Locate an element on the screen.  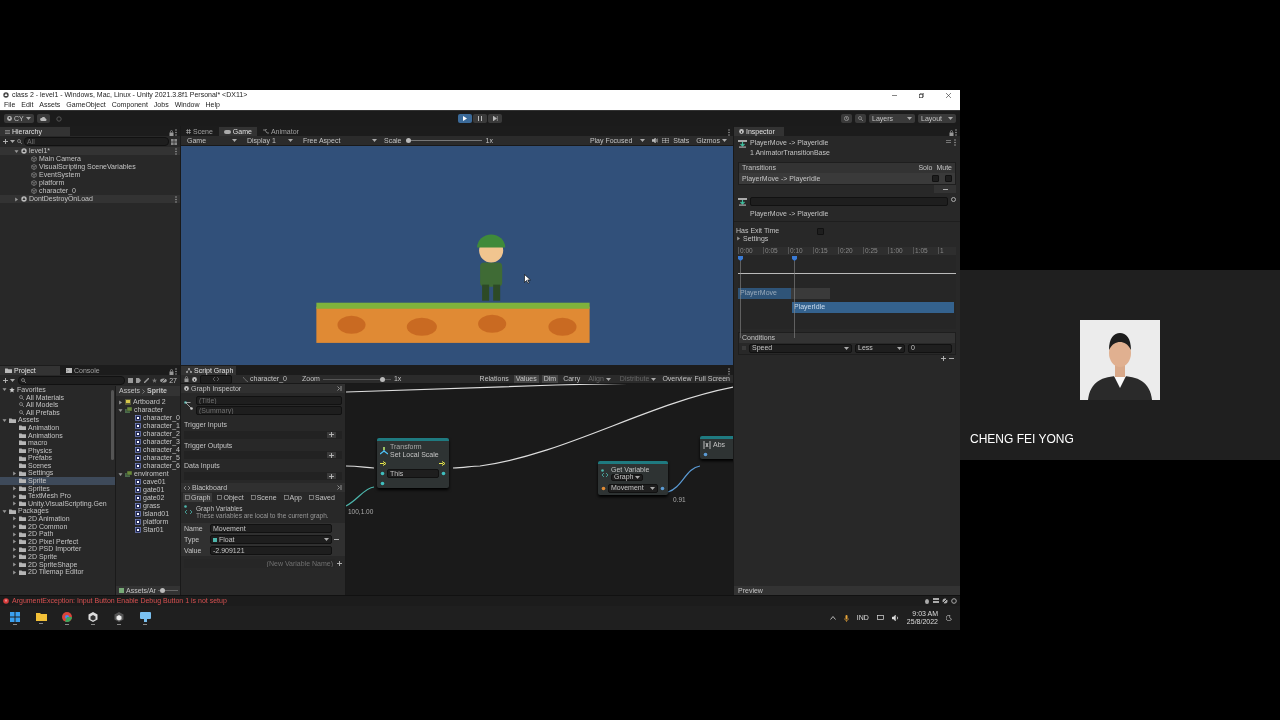
transition-icon is located at coordinates (742, 143).